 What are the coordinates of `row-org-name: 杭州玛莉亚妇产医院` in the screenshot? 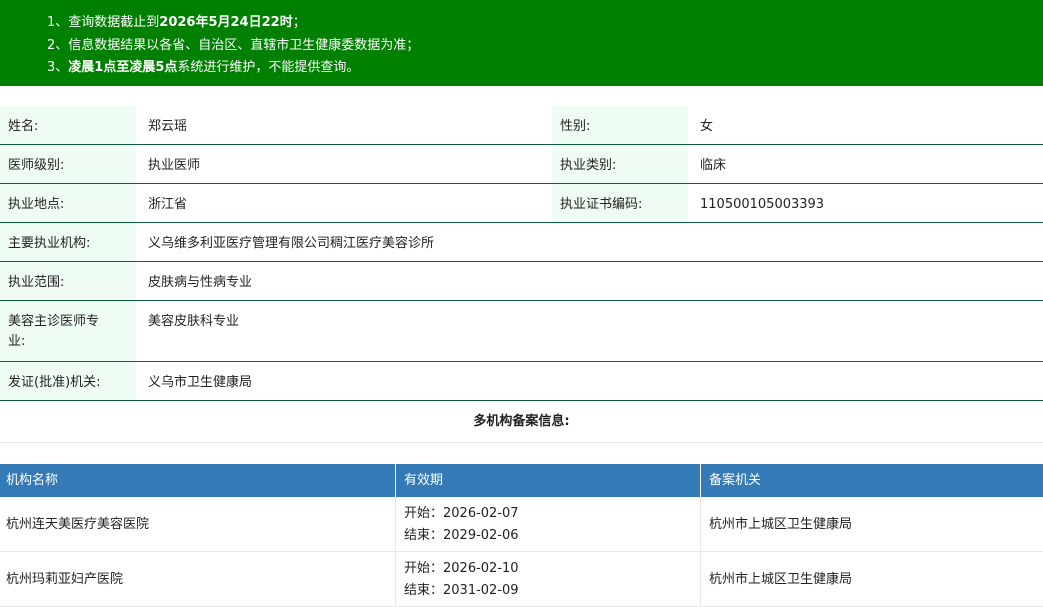 It's located at (198, 579).